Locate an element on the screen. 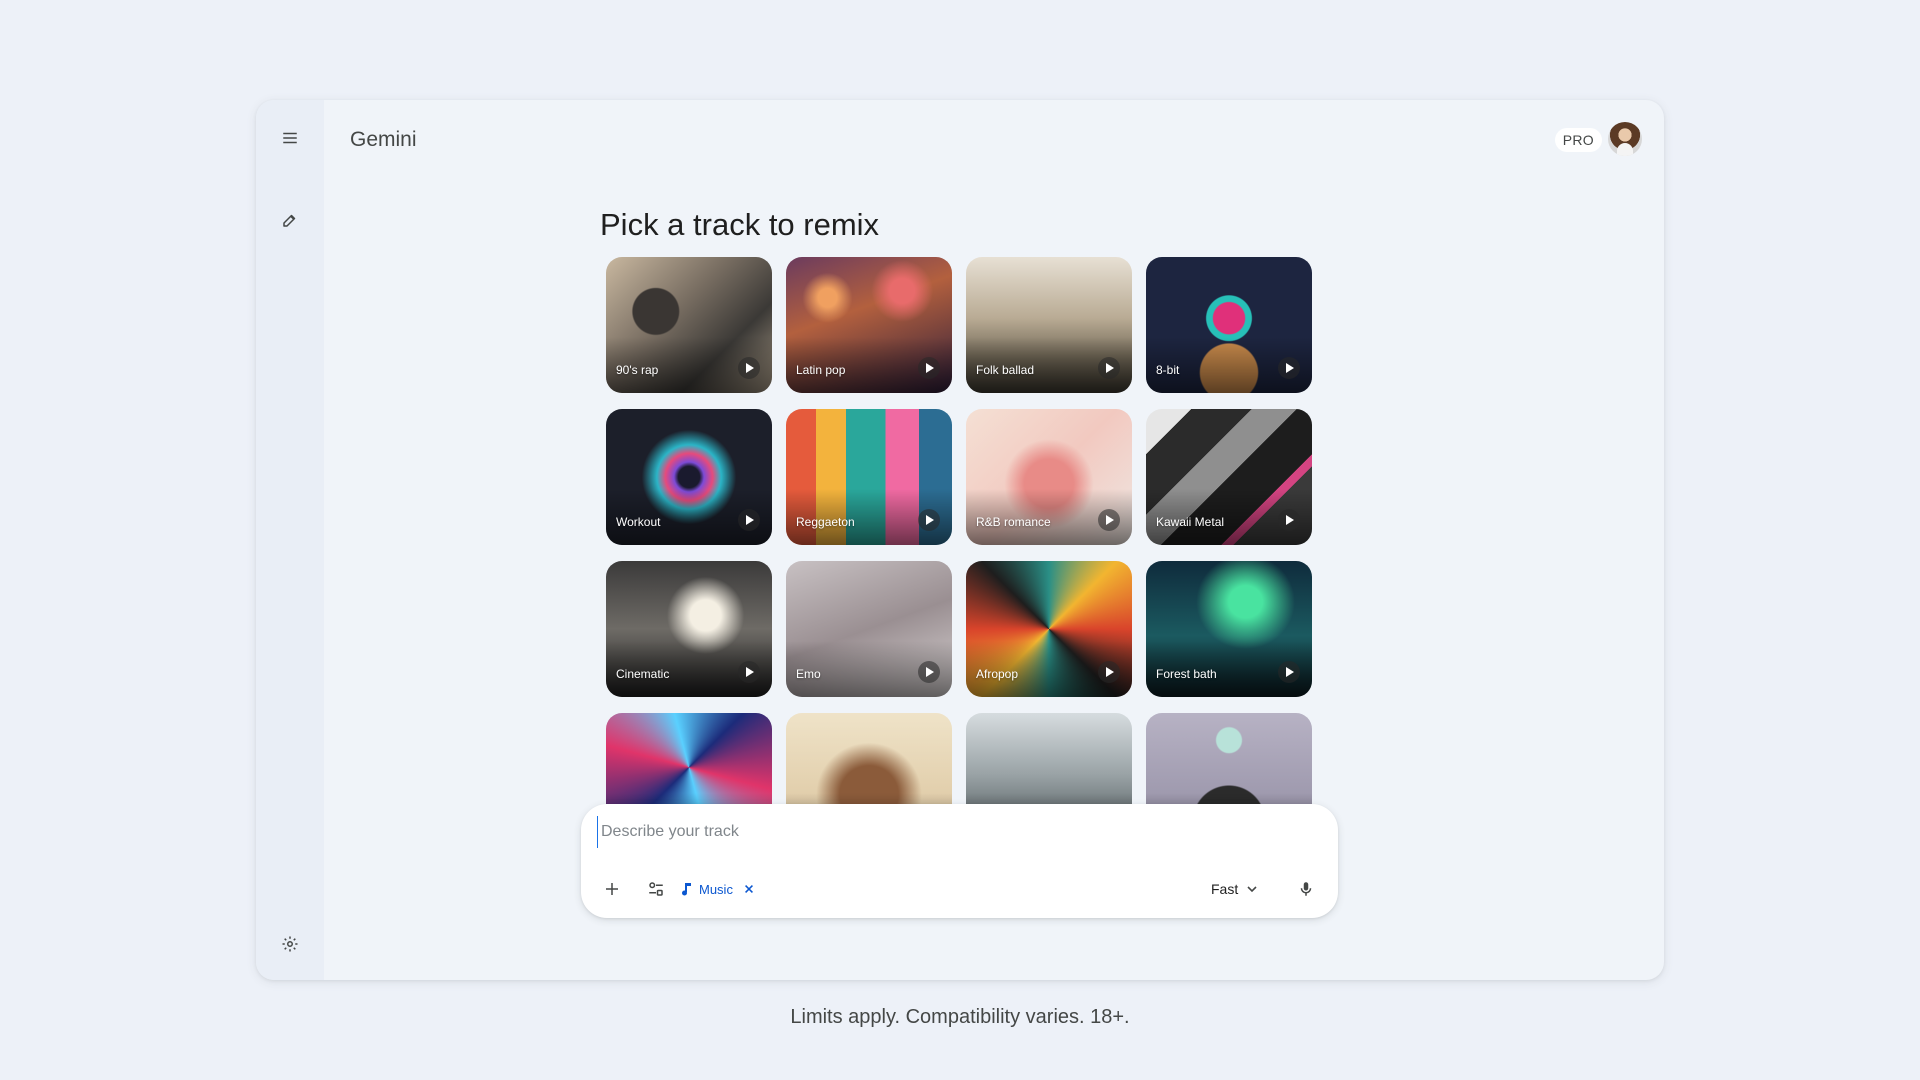  new-chat-button is located at coordinates (290, 220).